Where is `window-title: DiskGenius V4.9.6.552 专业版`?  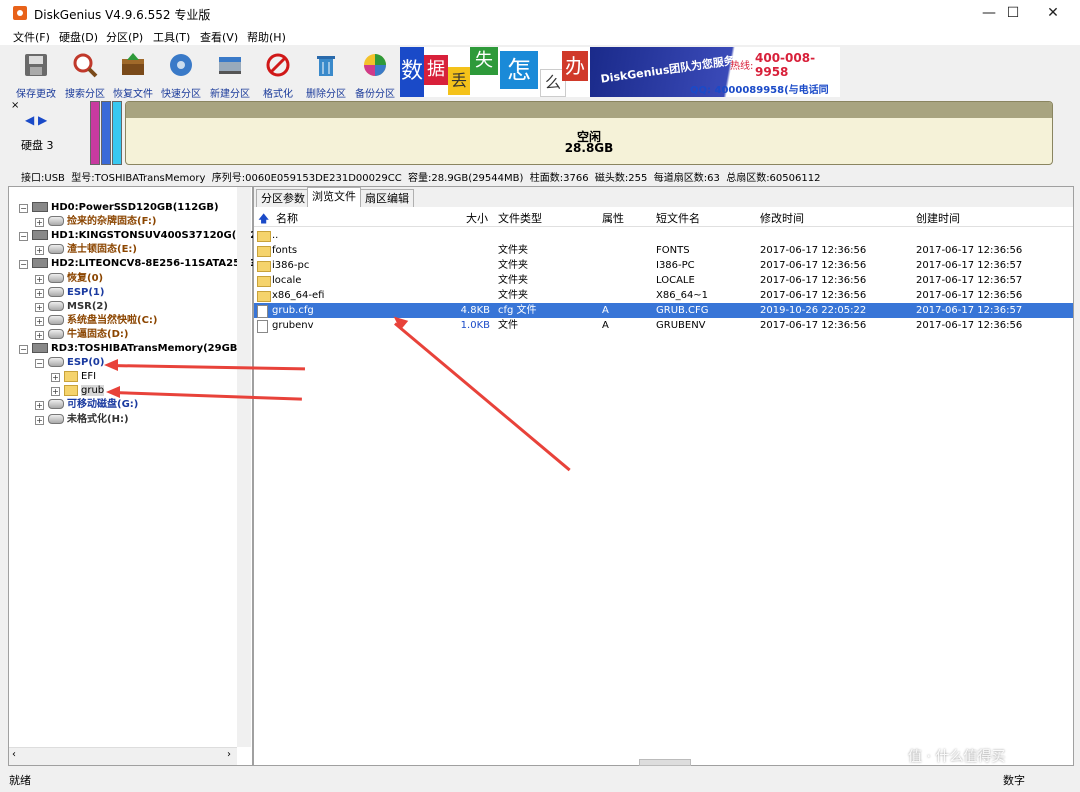
window-title: DiskGenius V4.9.6.552 专业版 is located at coordinates (122, 15).